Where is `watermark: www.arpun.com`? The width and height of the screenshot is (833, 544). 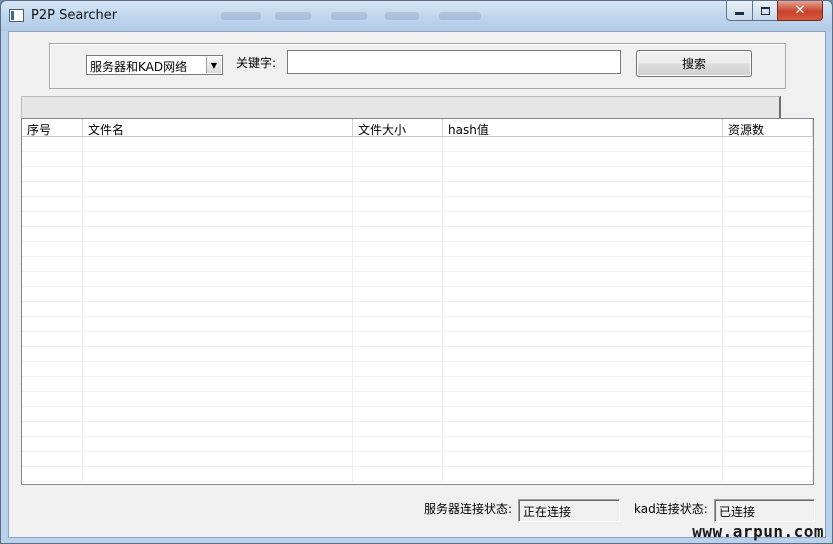
watermark: www.arpun.com is located at coordinates (758, 531).